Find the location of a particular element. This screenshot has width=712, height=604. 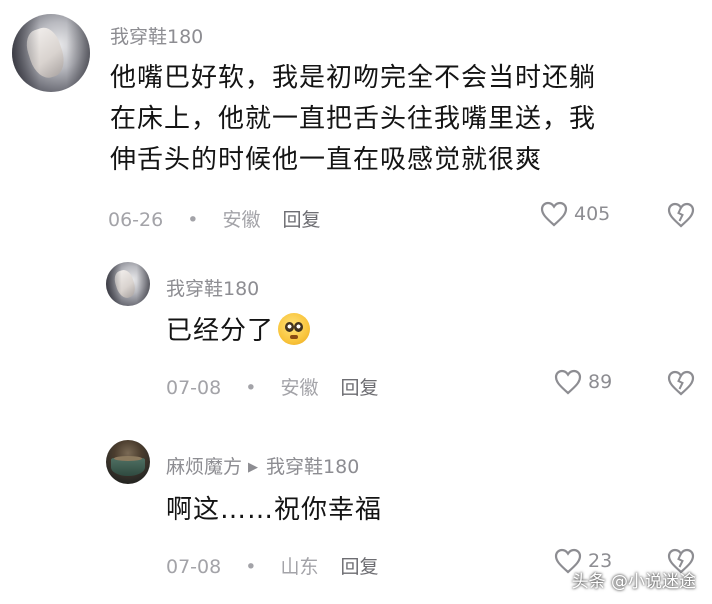

comment-line: 已经分了 is located at coordinates (220, 331).